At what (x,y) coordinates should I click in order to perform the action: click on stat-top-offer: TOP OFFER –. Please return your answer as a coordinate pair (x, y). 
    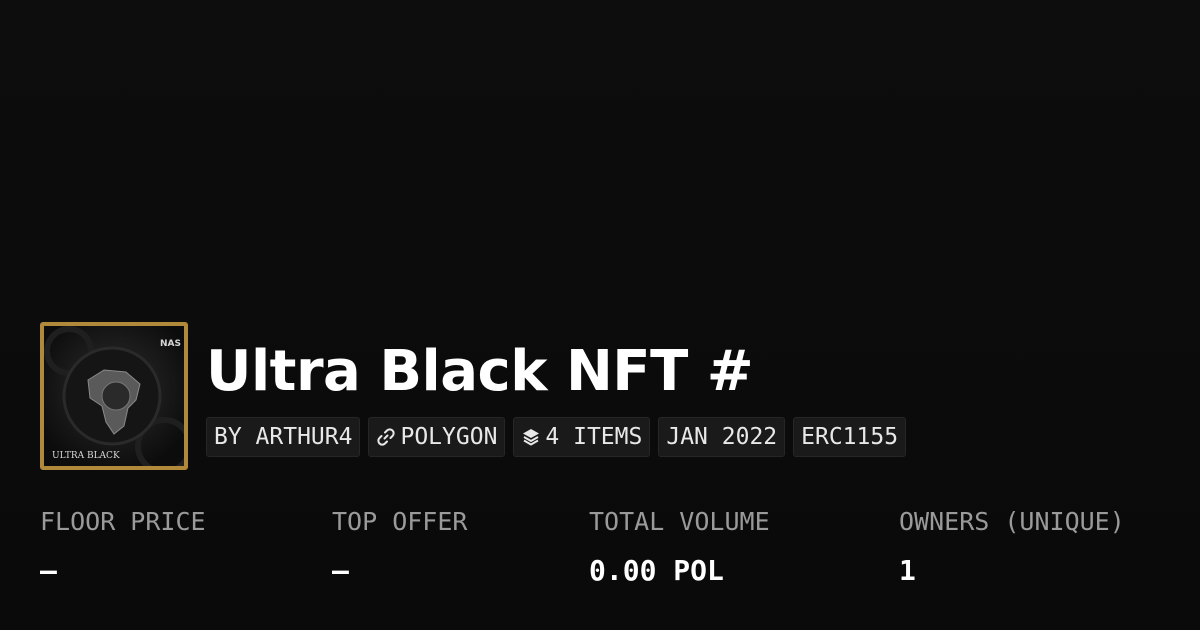
    Looking at the image, I should click on (399, 546).